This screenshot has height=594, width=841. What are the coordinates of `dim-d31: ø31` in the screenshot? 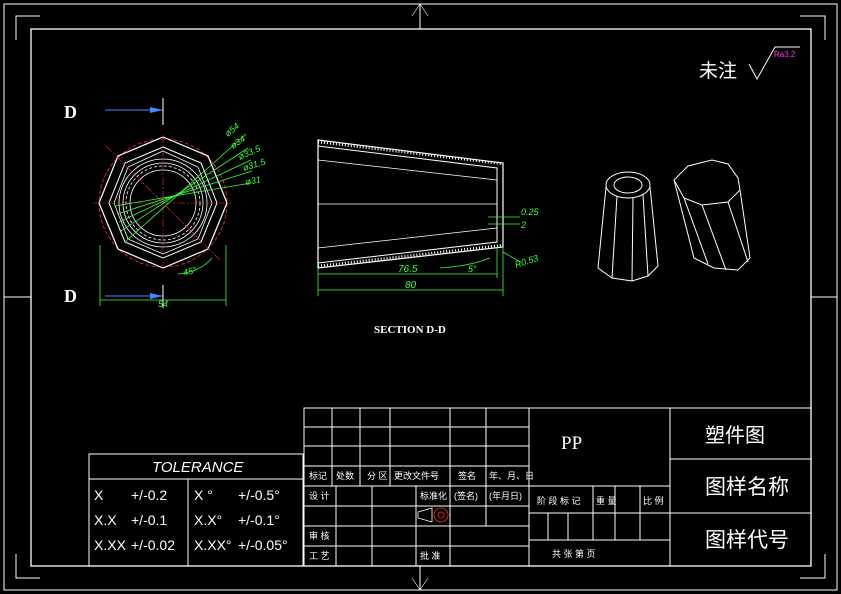 It's located at (253, 180).